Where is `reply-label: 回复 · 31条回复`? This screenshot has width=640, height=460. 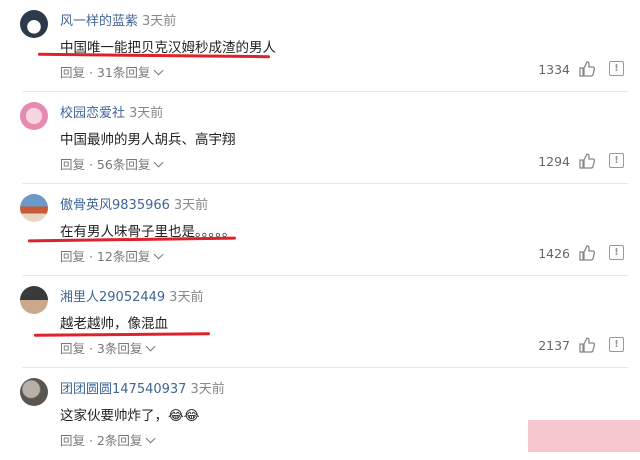 reply-label: 回复 · 31条回复 is located at coordinates (105, 72).